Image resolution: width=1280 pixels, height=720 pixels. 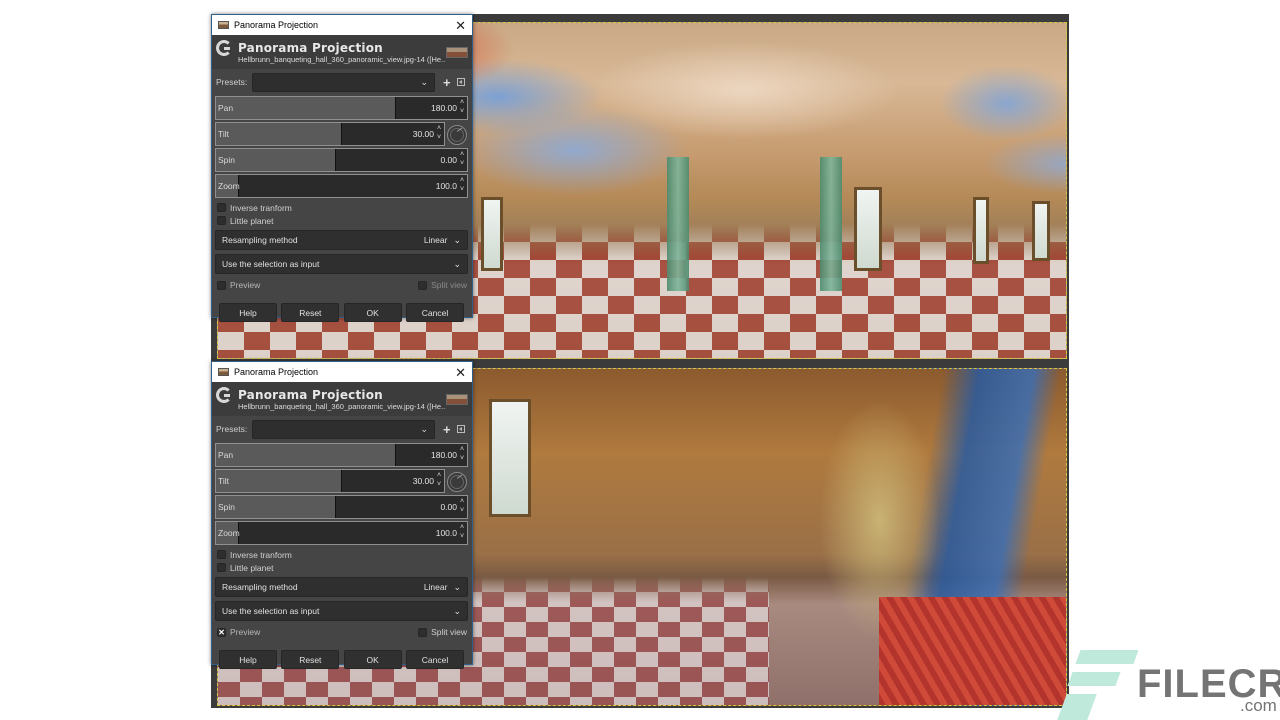 What do you see at coordinates (457, 399) in the screenshot?
I see `image-thumbnail` at bounding box center [457, 399].